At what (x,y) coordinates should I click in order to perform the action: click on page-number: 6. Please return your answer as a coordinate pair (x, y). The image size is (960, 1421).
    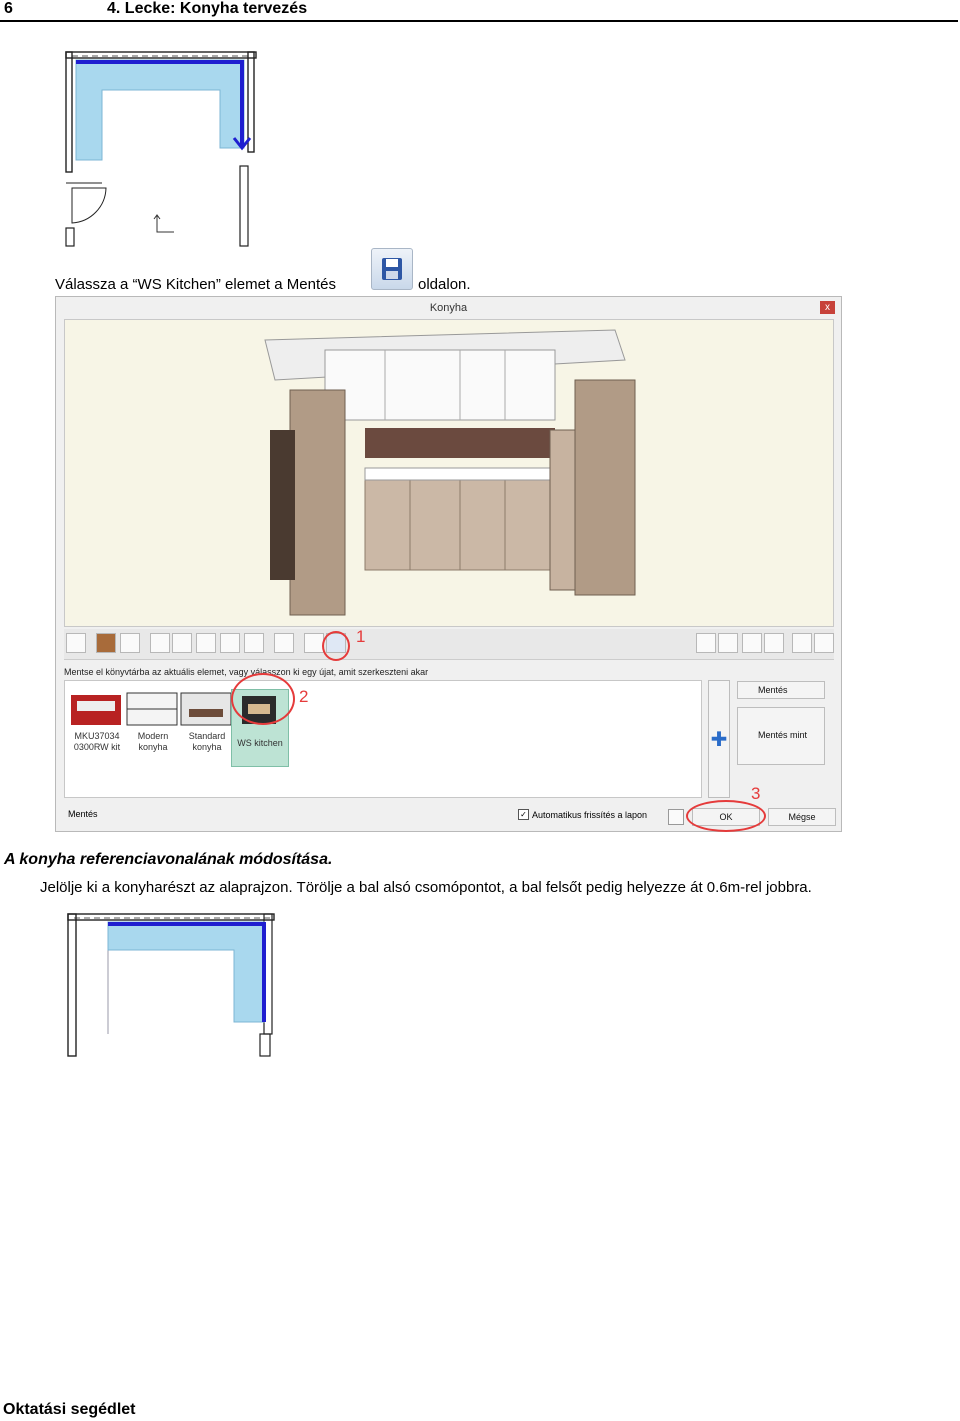
    Looking at the image, I should click on (8, 8).